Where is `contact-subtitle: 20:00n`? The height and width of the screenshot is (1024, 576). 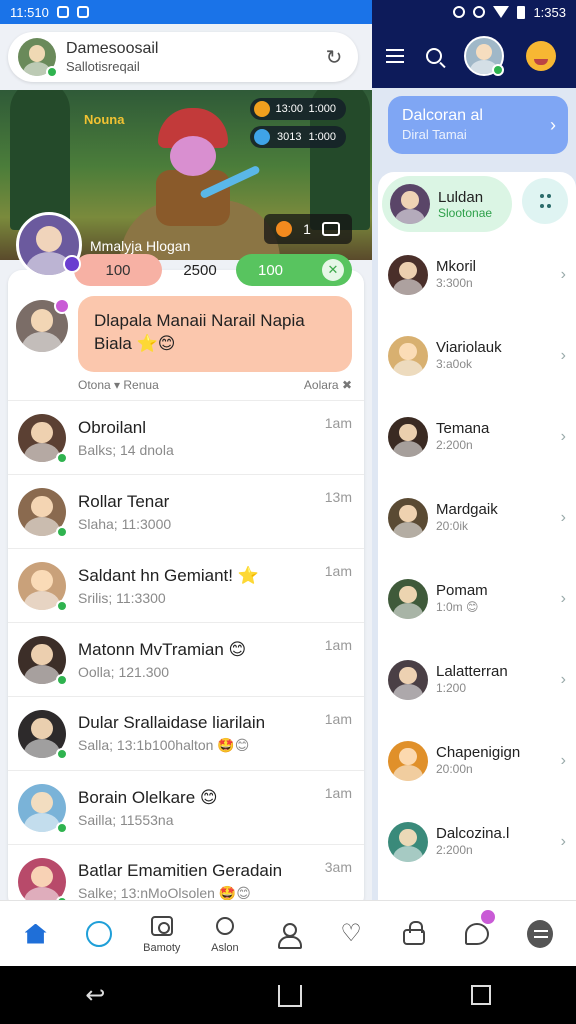
contact-subtitle: 20:00n is located at coordinates (454, 769).